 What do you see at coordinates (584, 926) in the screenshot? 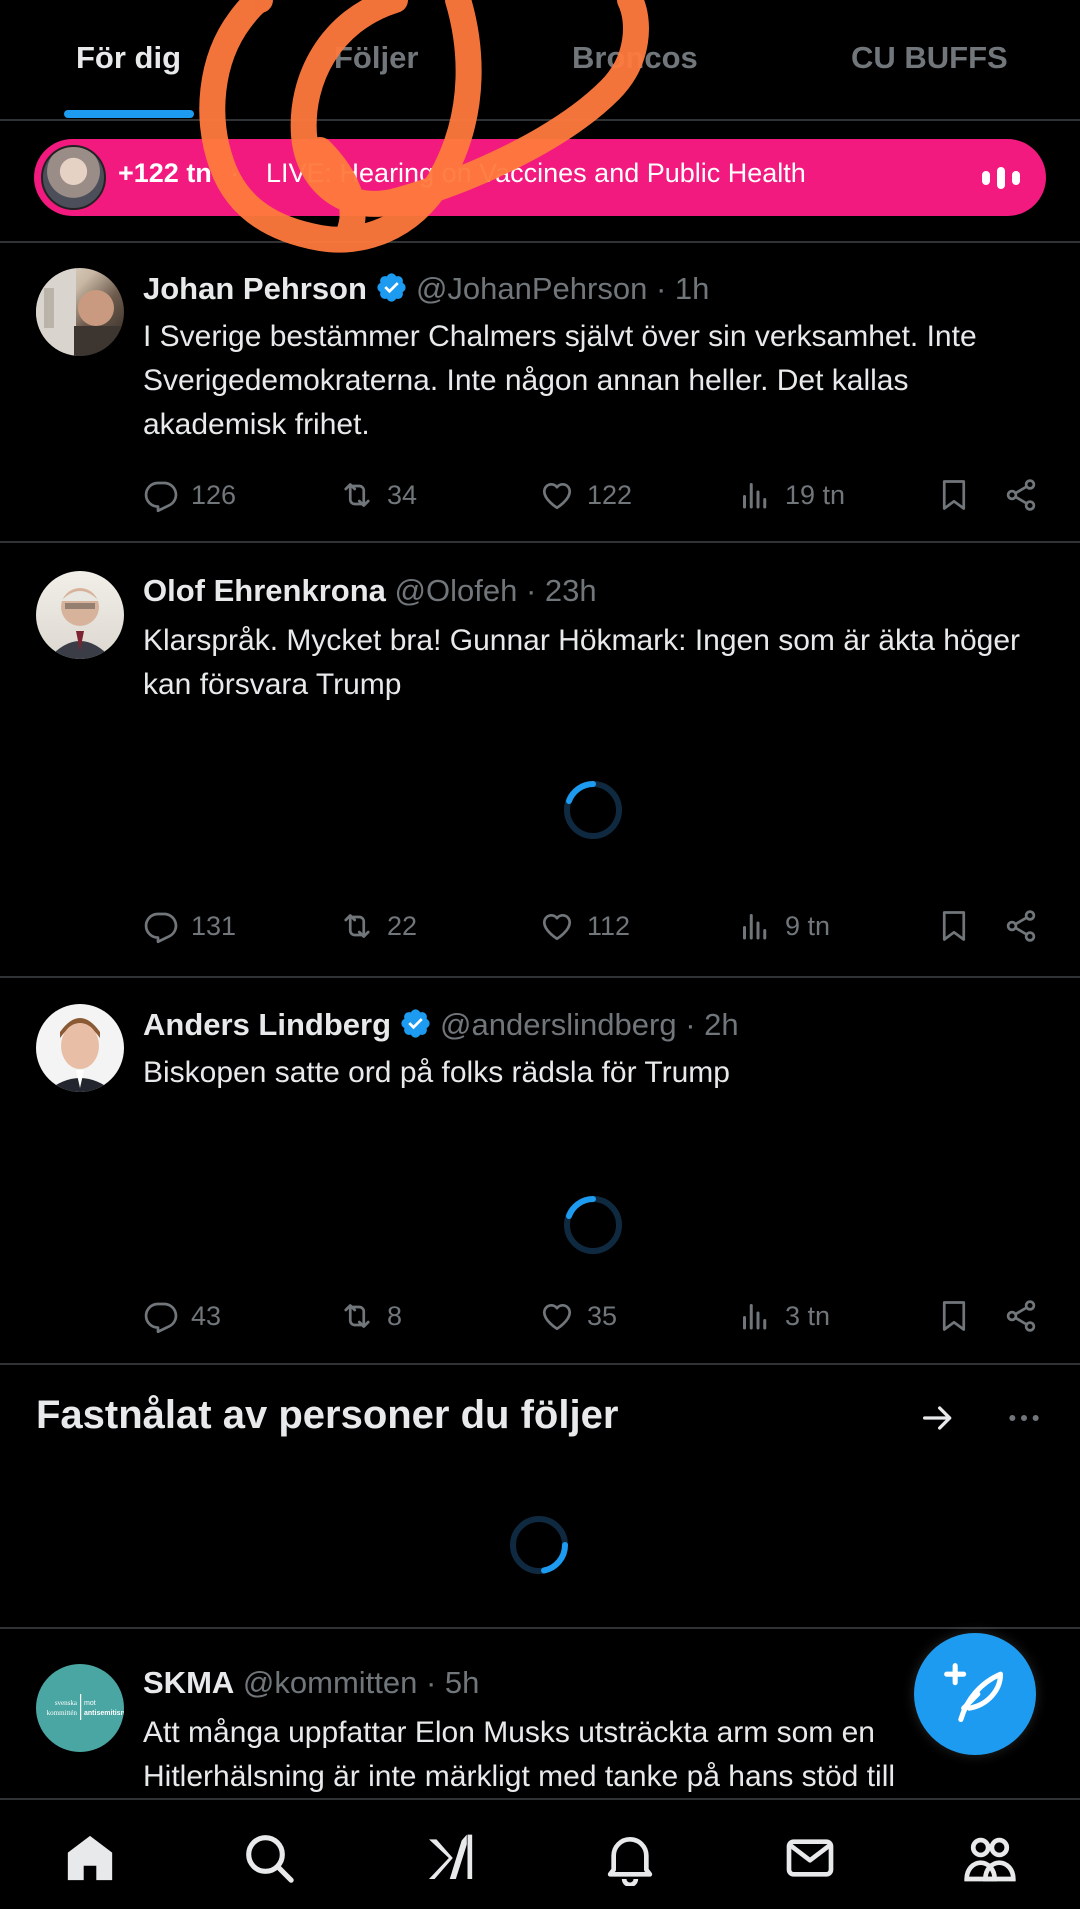
I see `like-button: 112` at bounding box center [584, 926].